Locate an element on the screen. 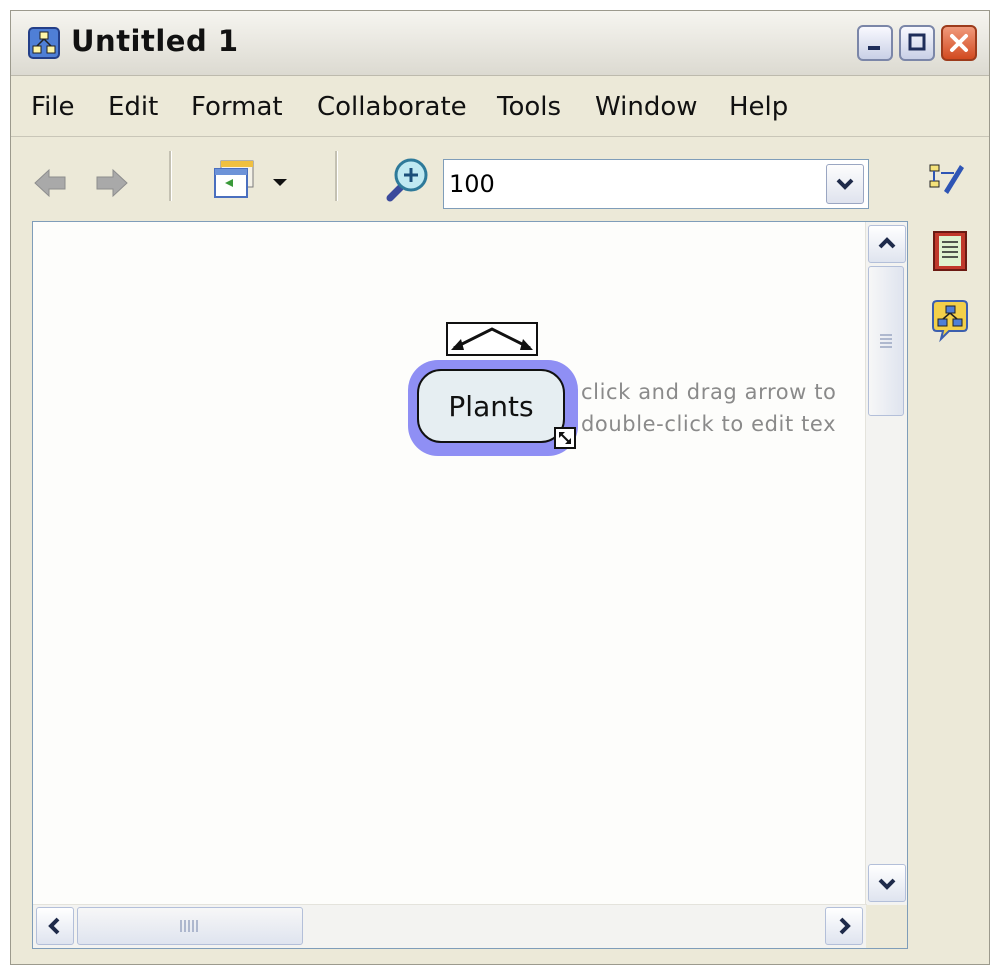 The width and height of the screenshot is (991, 966). chevron-up-icon is located at coordinates (887, 243).